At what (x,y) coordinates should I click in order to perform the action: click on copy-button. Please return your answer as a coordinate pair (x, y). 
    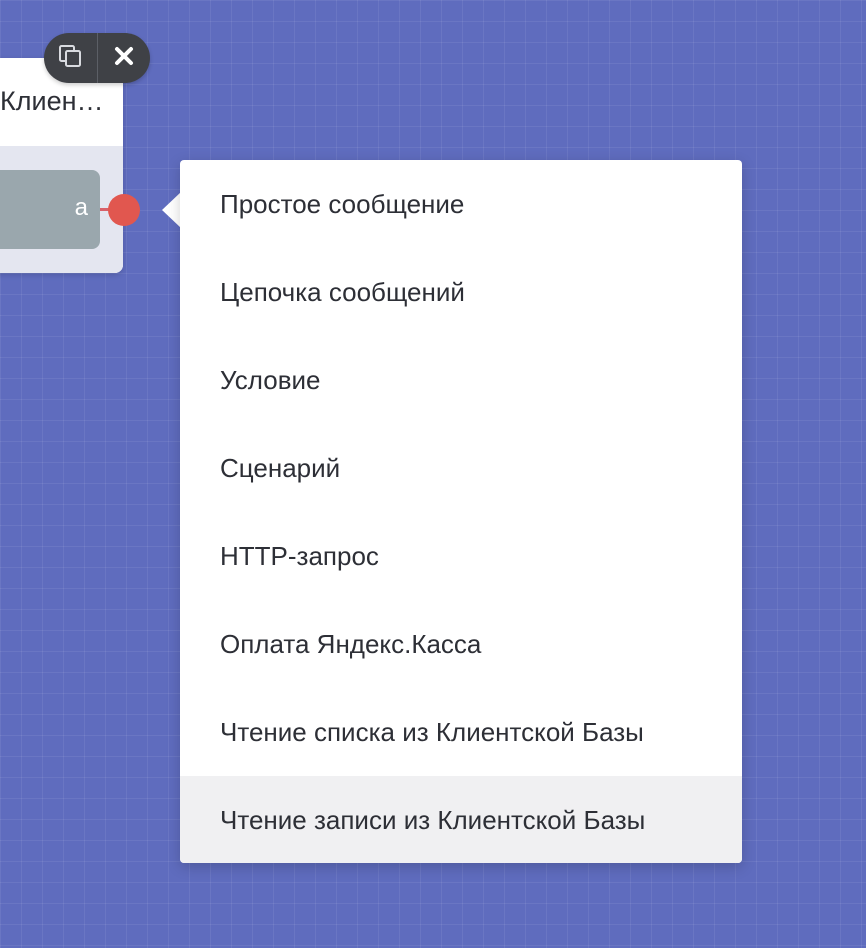
    Looking at the image, I should click on (70, 58).